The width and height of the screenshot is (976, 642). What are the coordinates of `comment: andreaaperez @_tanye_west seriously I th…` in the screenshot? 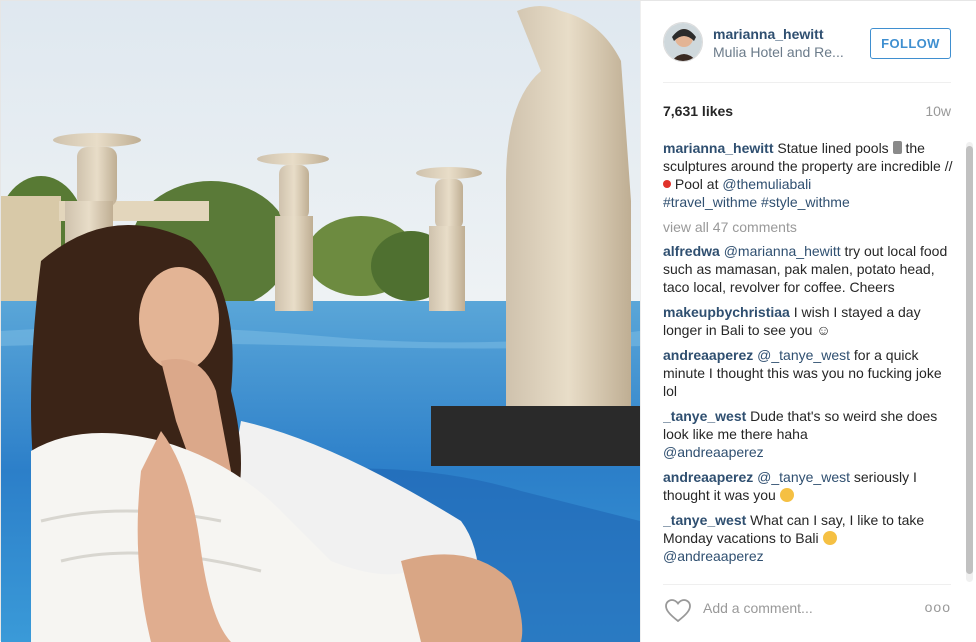 It's located at (808, 486).